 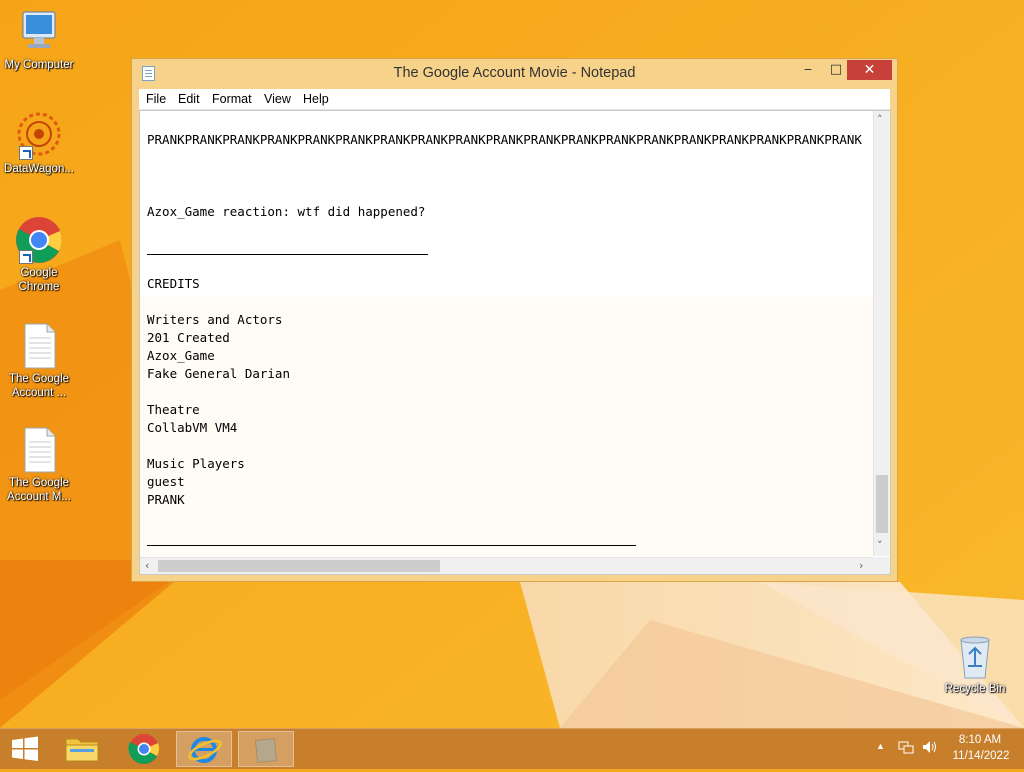 What do you see at coordinates (880, 120) in the screenshot?
I see `scroll-up-arrow-icon: ˄` at bounding box center [880, 120].